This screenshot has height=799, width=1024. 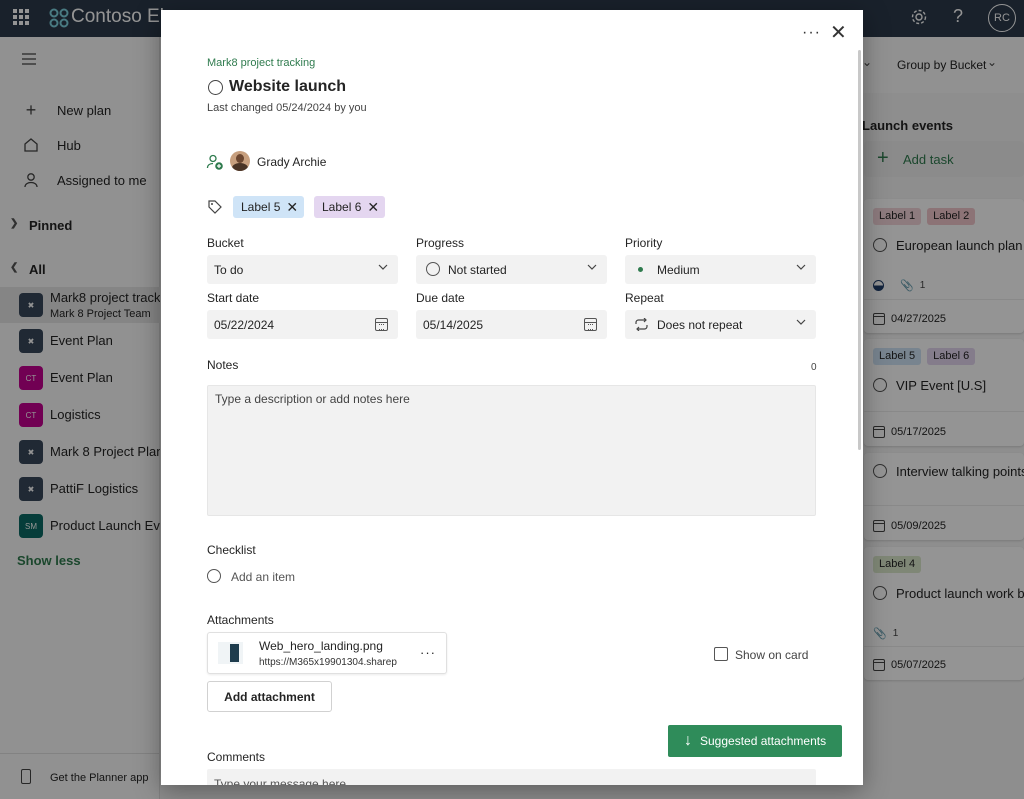 What do you see at coordinates (772, 655) in the screenshot?
I see `show-on-card-label: Show on card` at bounding box center [772, 655].